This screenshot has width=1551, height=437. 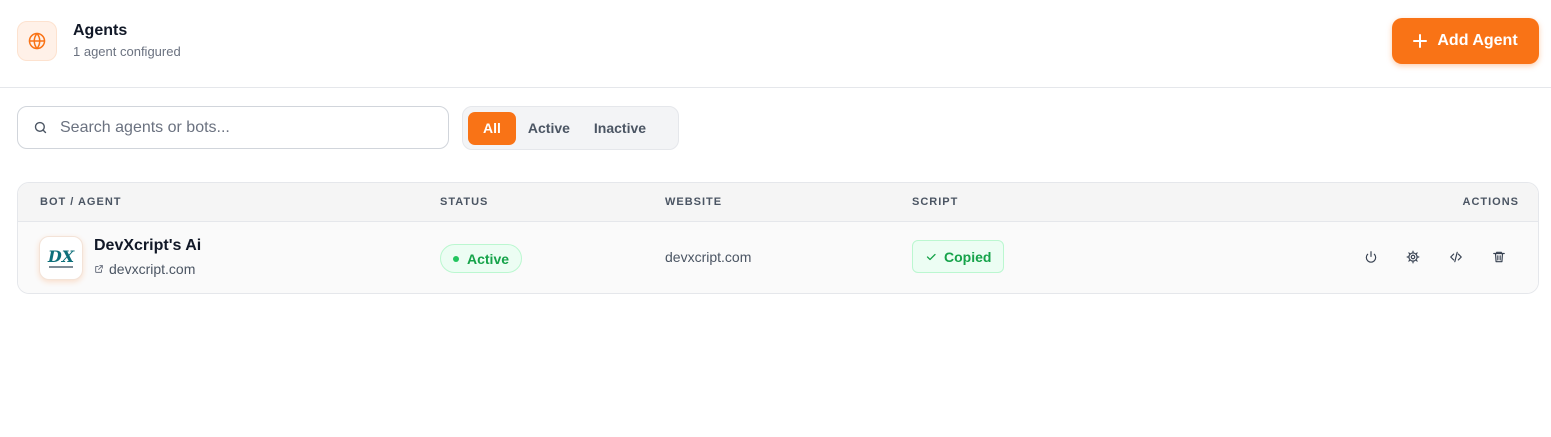 I want to click on search-box, so click(x=233, y=127).